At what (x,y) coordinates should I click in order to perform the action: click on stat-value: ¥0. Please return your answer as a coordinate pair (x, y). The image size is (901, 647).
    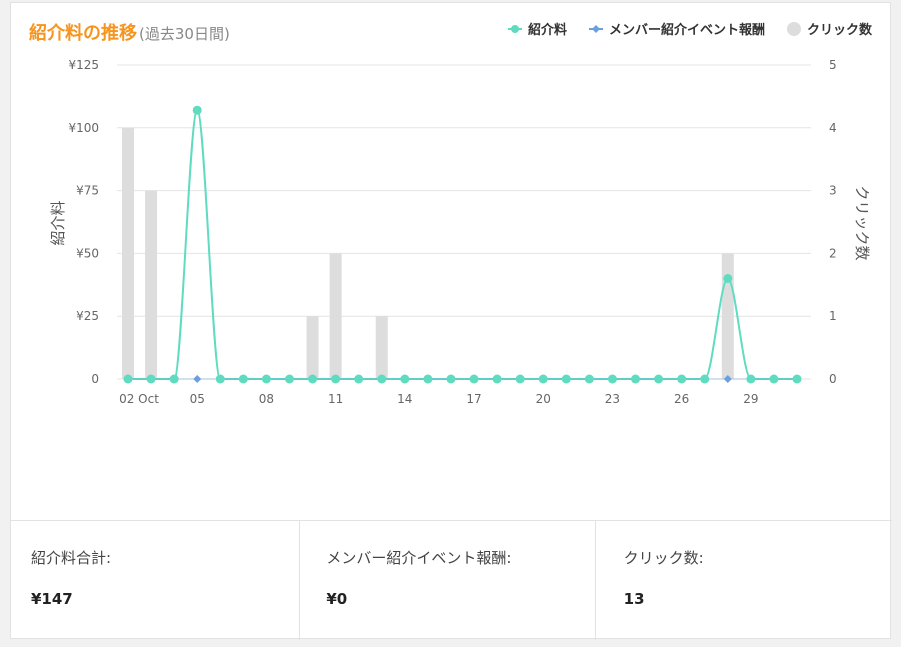
    Looking at the image, I should click on (337, 599).